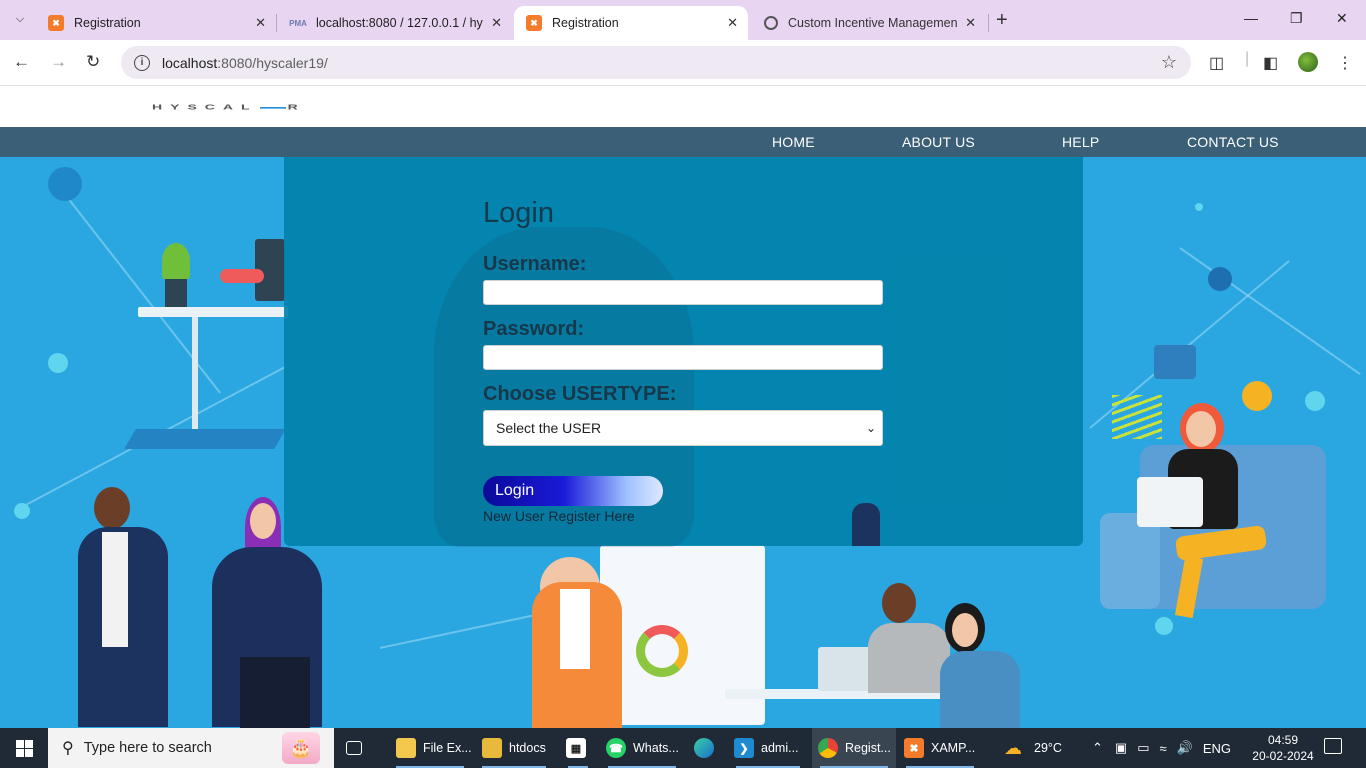 The width and height of the screenshot is (1366, 768). I want to click on tab-registration-active: ✖ Registration ✕, so click(631, 23).